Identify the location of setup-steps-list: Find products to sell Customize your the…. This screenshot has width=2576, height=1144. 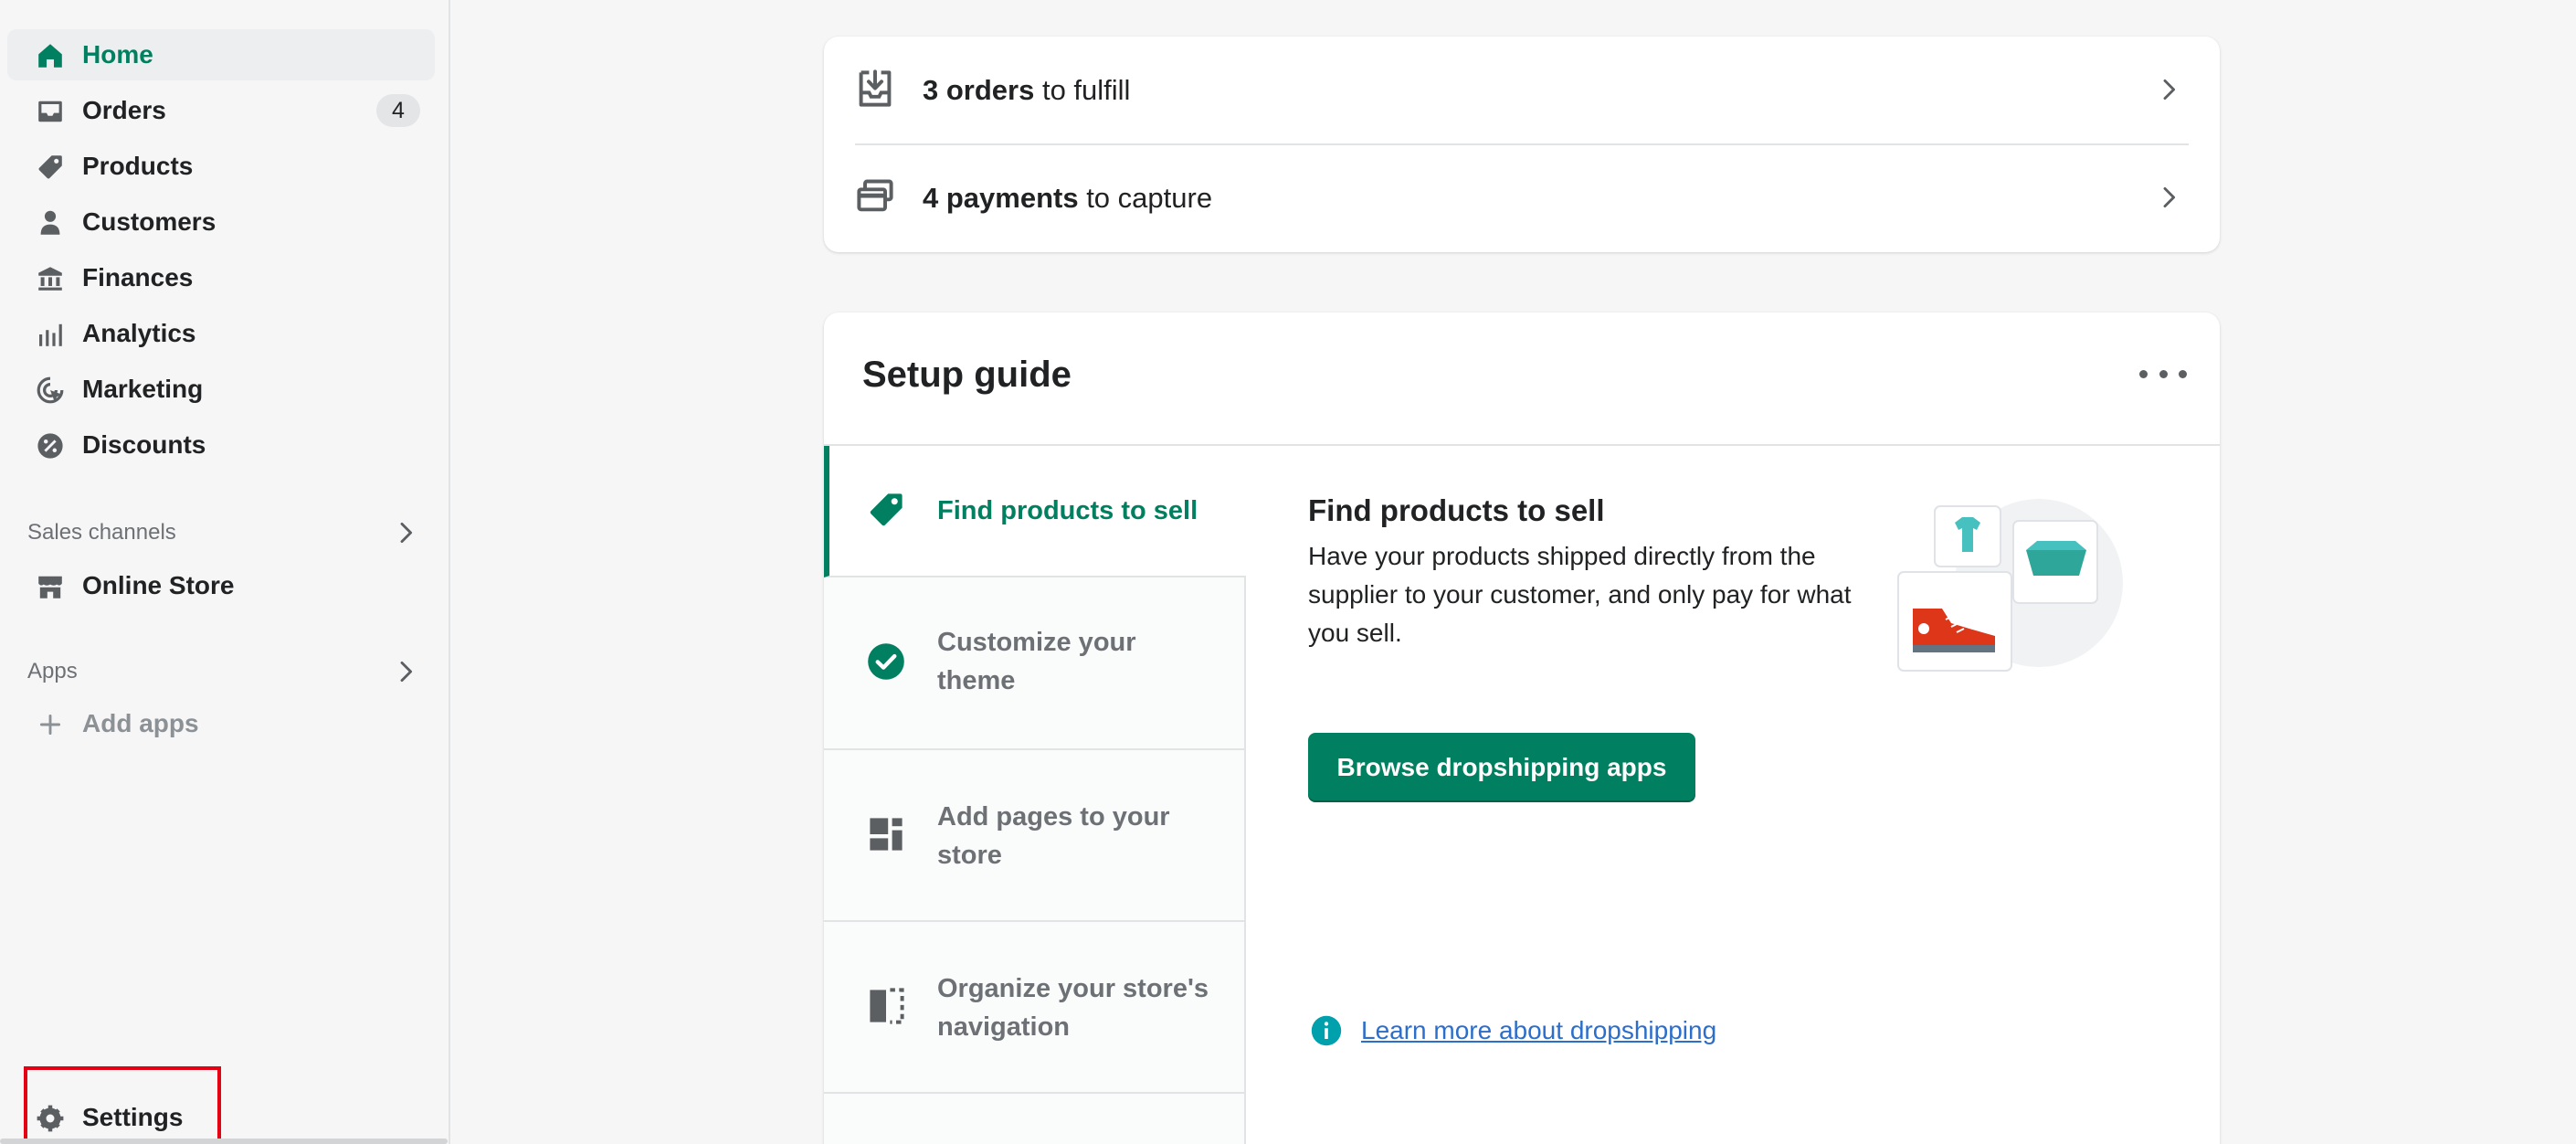
(1035, 795).